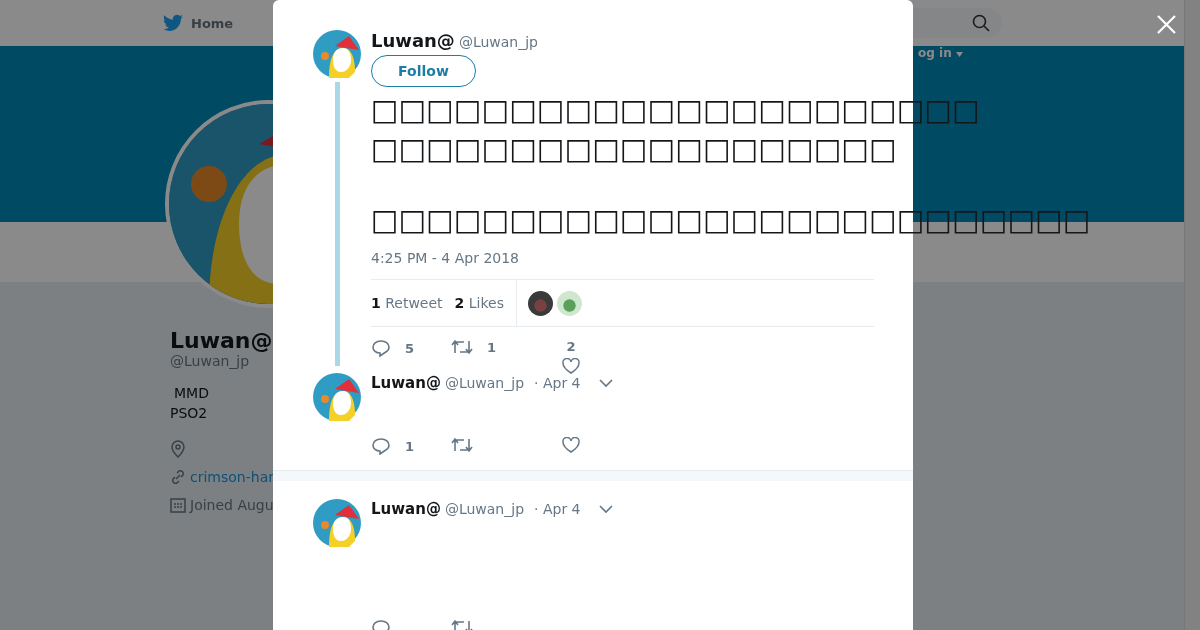  Describe the element at coordinates (189, 413) in the screenshot. I see `bio-text: PSO2` at that location.